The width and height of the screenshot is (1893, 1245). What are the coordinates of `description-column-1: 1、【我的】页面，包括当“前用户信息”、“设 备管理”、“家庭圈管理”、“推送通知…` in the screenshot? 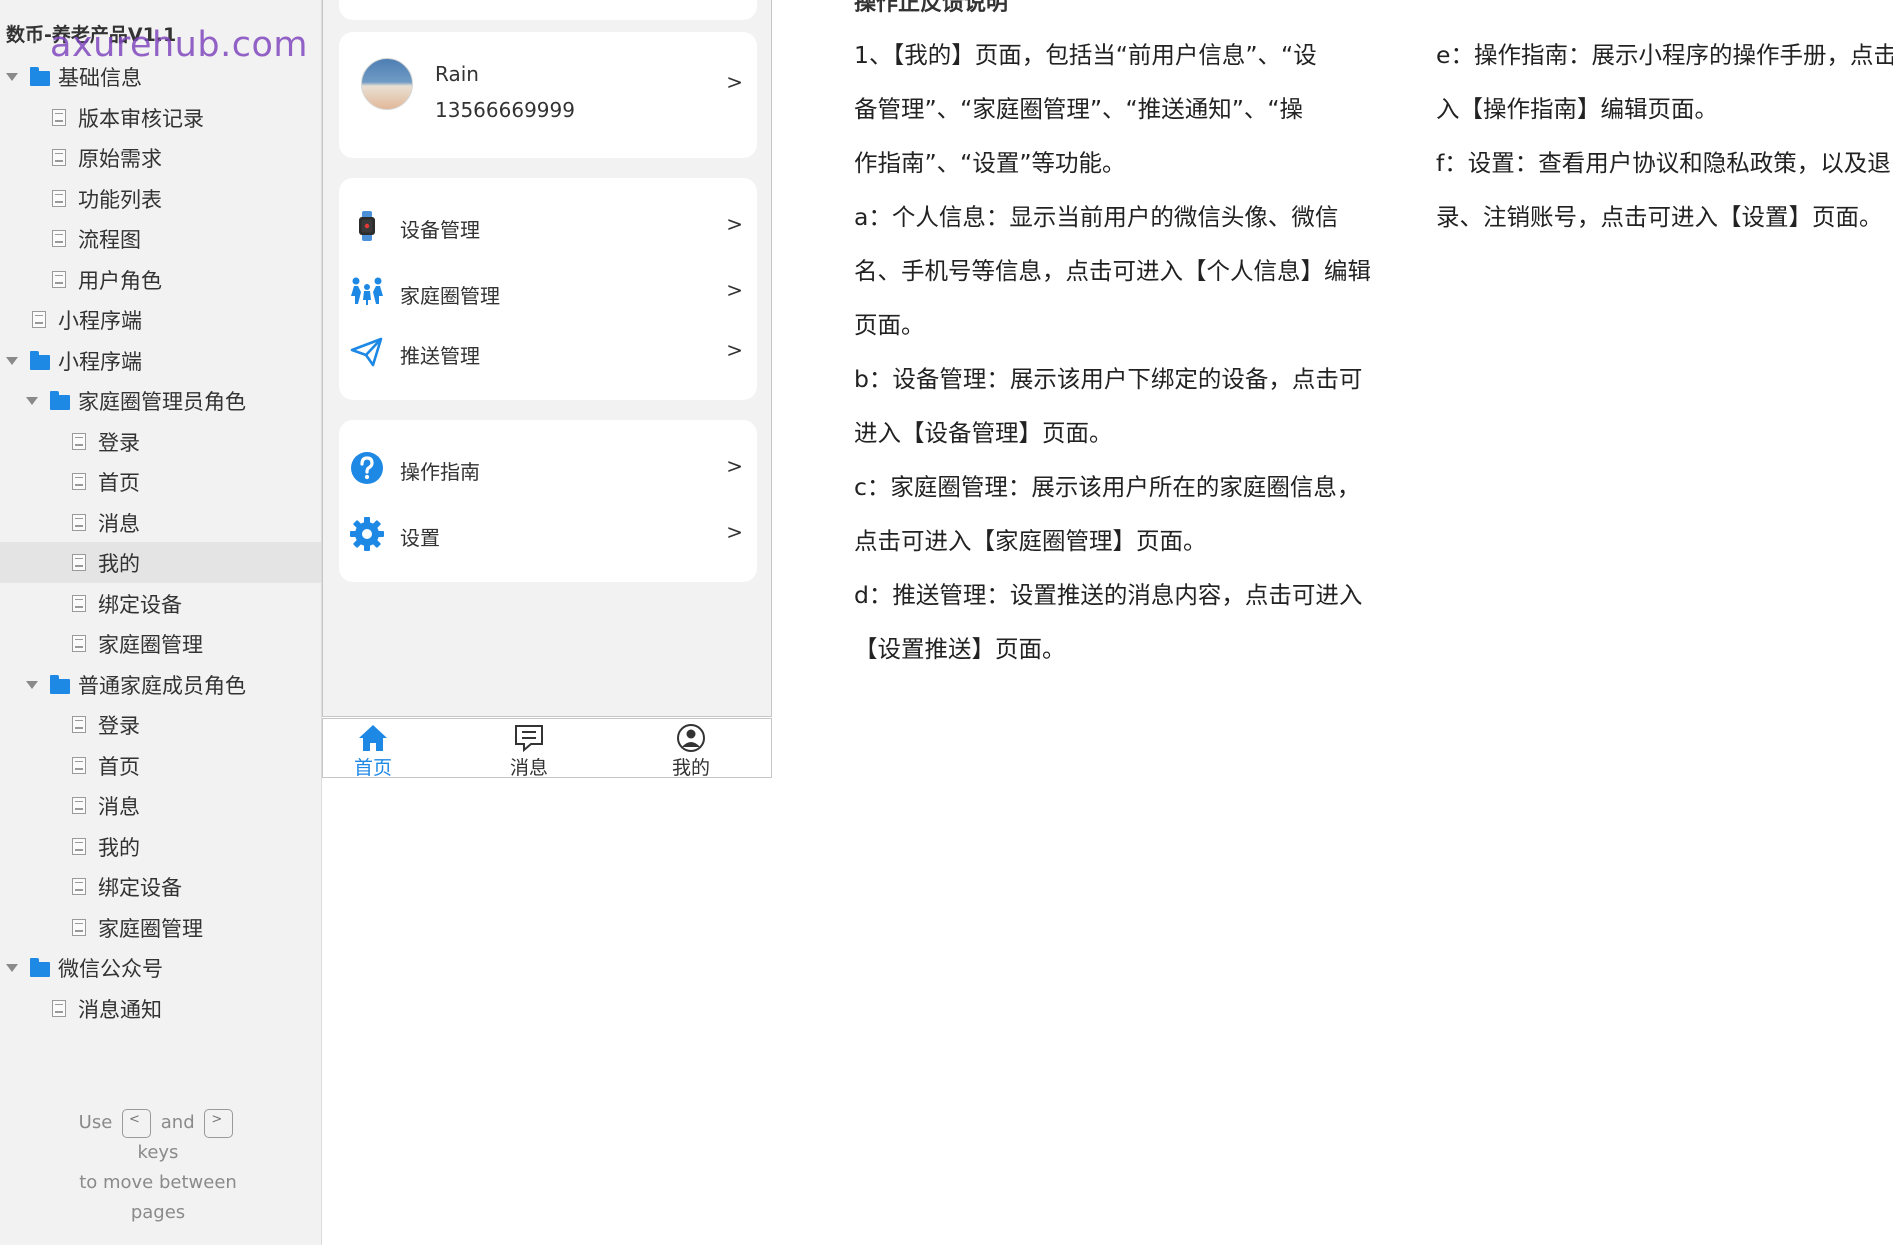 It's located at (1124, 352).